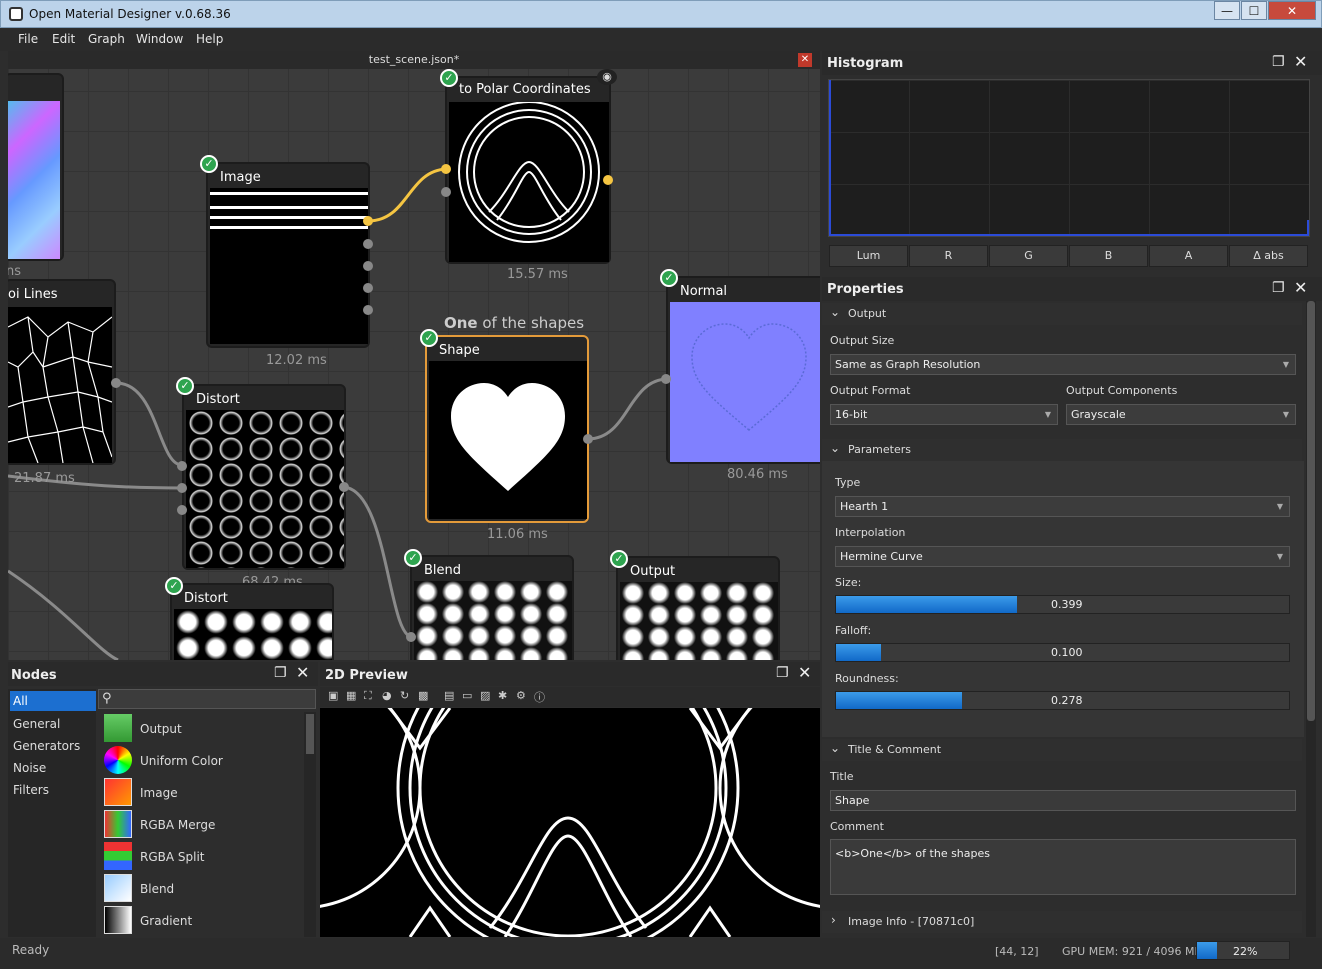 The width and height of the screenshot is (1322, 969). I want to click on section-parameters-header: ⌄ Parameters, so click(1062, 450).